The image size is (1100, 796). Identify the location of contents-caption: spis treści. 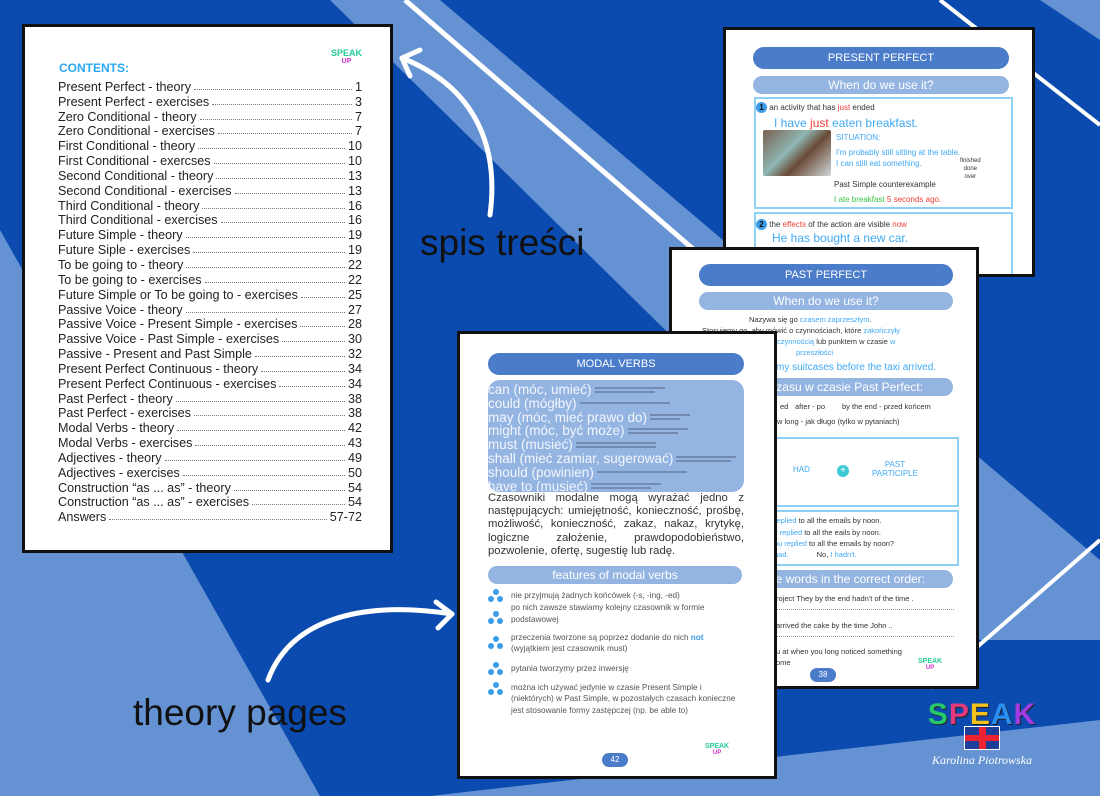
(502, 242).